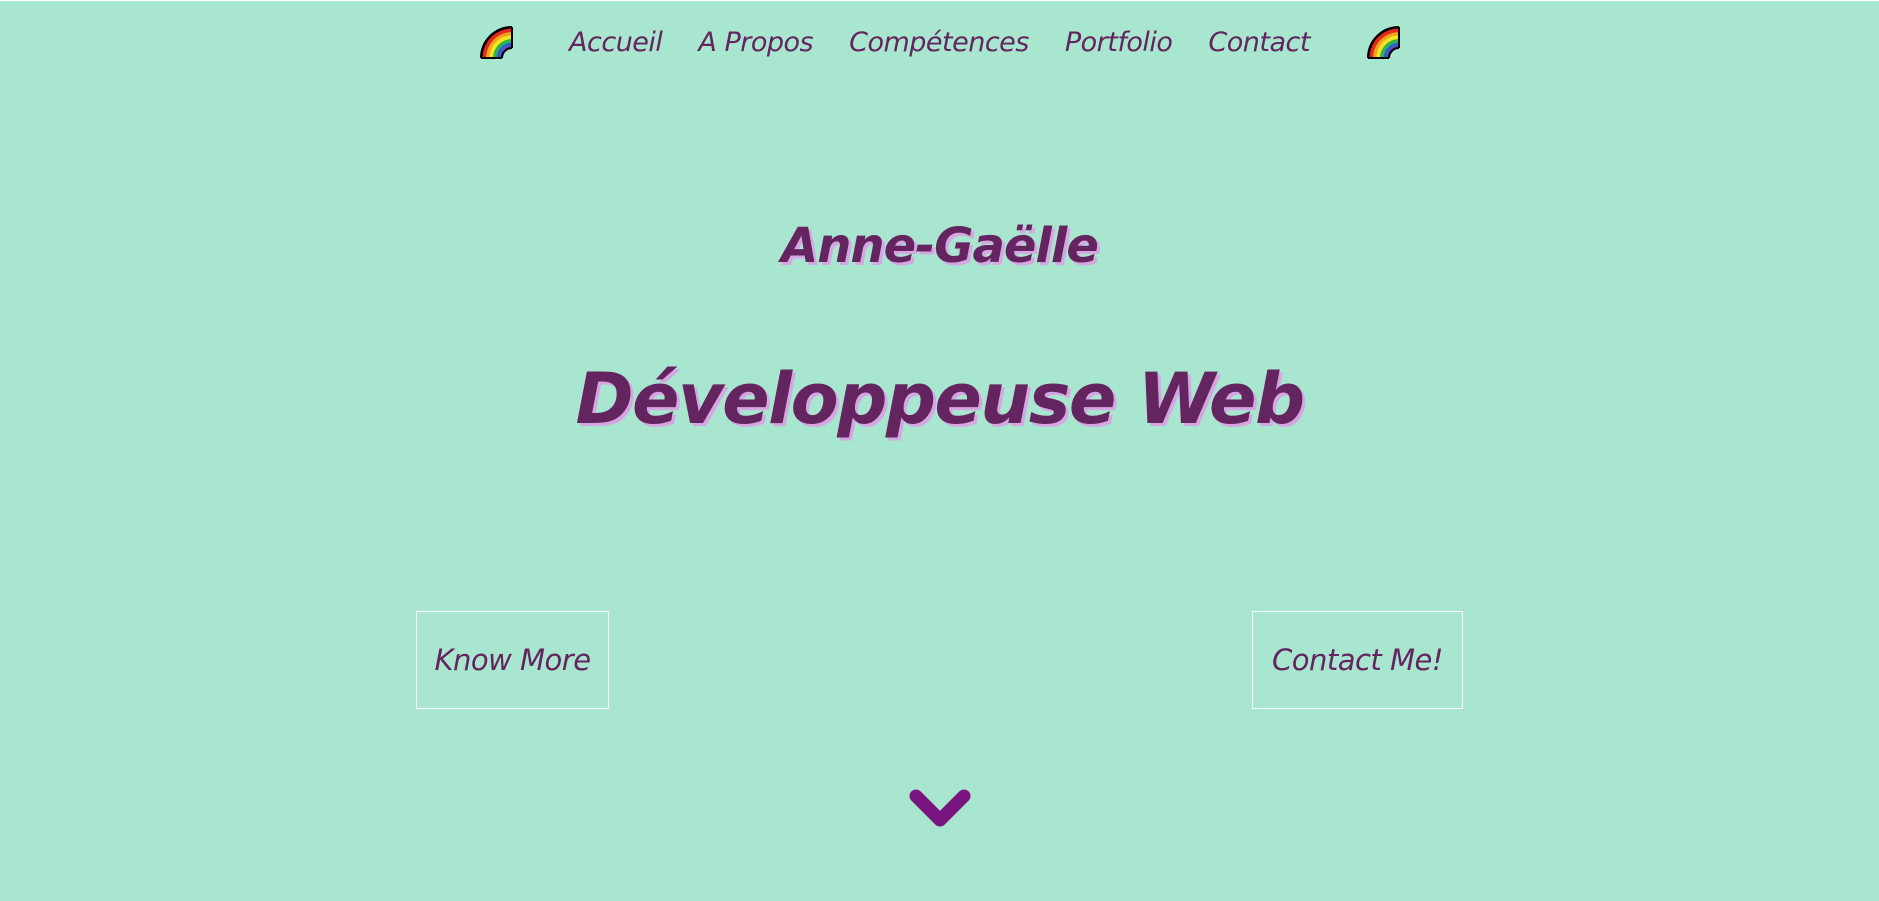  Describe the element at coordinates (512, 660) in the screenshot. I see `know-more-button: Know More` at that location.